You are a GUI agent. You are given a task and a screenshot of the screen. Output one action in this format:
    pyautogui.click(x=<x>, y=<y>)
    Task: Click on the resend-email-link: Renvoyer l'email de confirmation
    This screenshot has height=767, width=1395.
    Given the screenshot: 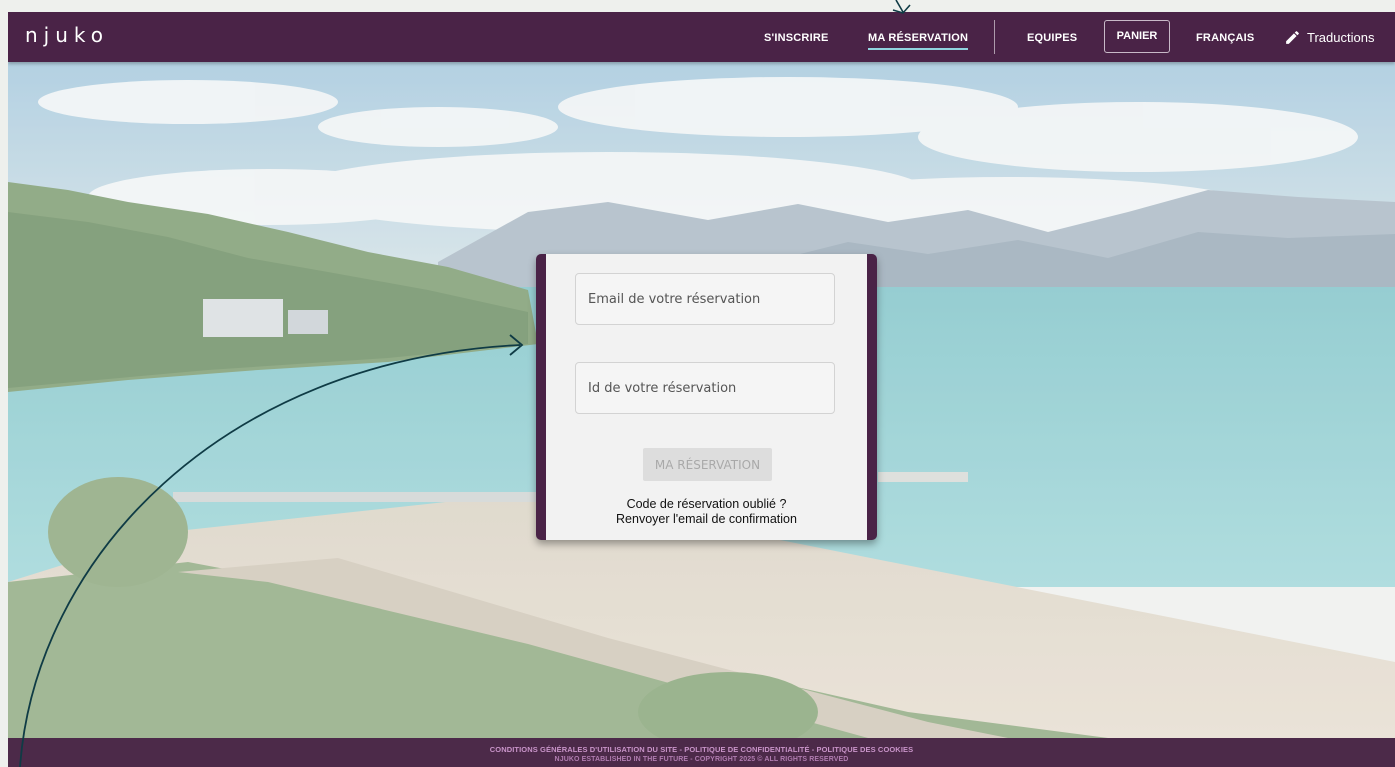 What is the action you would take?
    pyautogui.click(x=706, y=519)
    